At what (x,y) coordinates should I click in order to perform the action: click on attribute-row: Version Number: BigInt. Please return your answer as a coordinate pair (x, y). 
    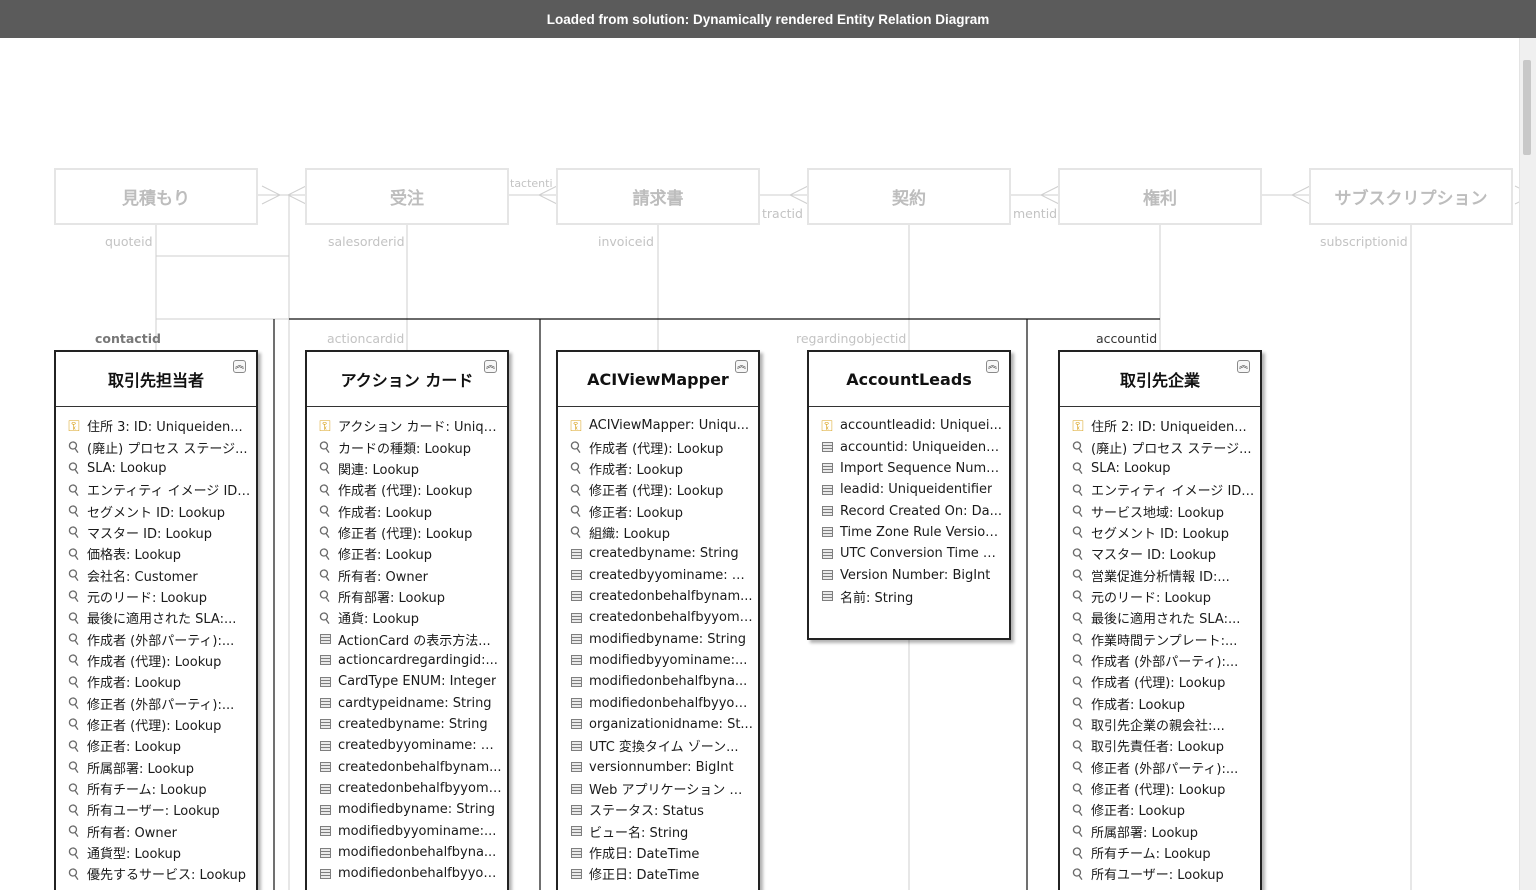
    Looking at the image, I should click on (909, 574).